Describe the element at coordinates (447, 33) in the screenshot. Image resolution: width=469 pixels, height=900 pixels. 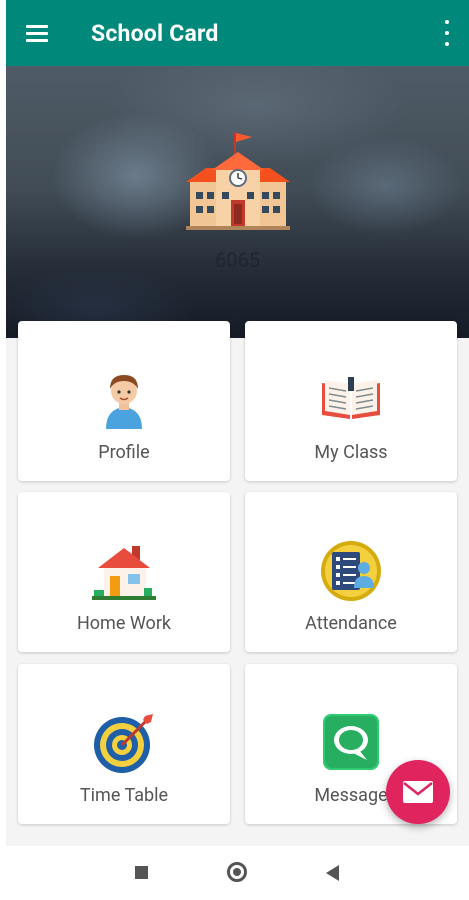
I see `more-vert-icon` at that location.